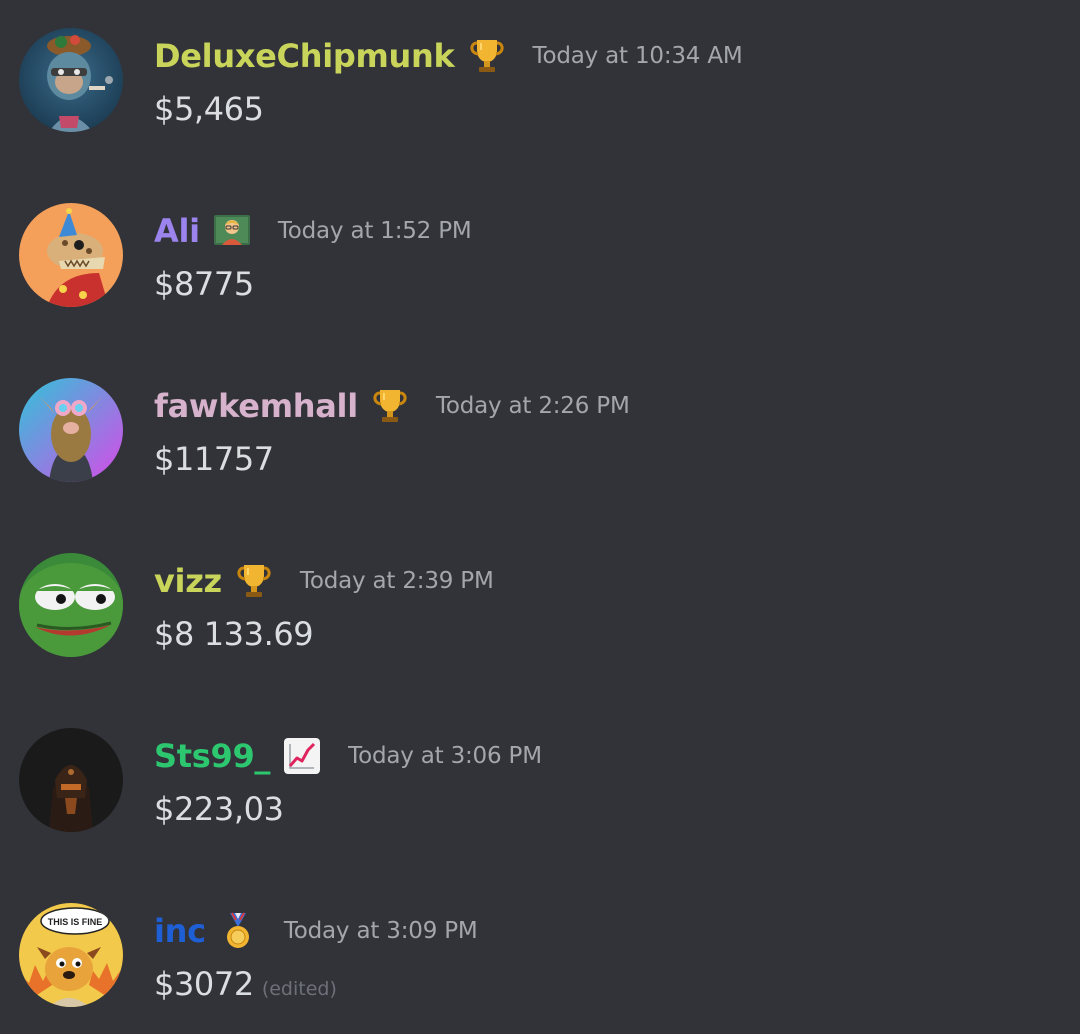  What do you see at coordinates (219, 809) in the screenshot?
I see `message-text: $223,03` at bounding box center [219, 809].